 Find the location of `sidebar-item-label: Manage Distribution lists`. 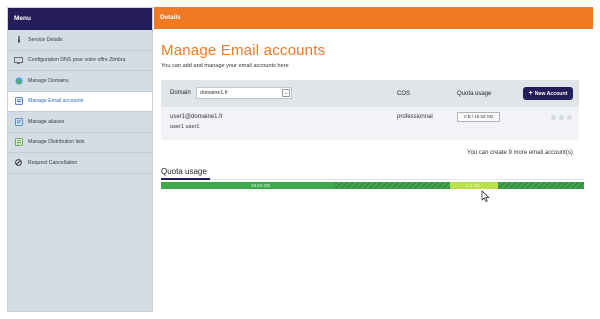

sidebar-item-label: Manage Distribution lists is located at coordinates (56, 142).